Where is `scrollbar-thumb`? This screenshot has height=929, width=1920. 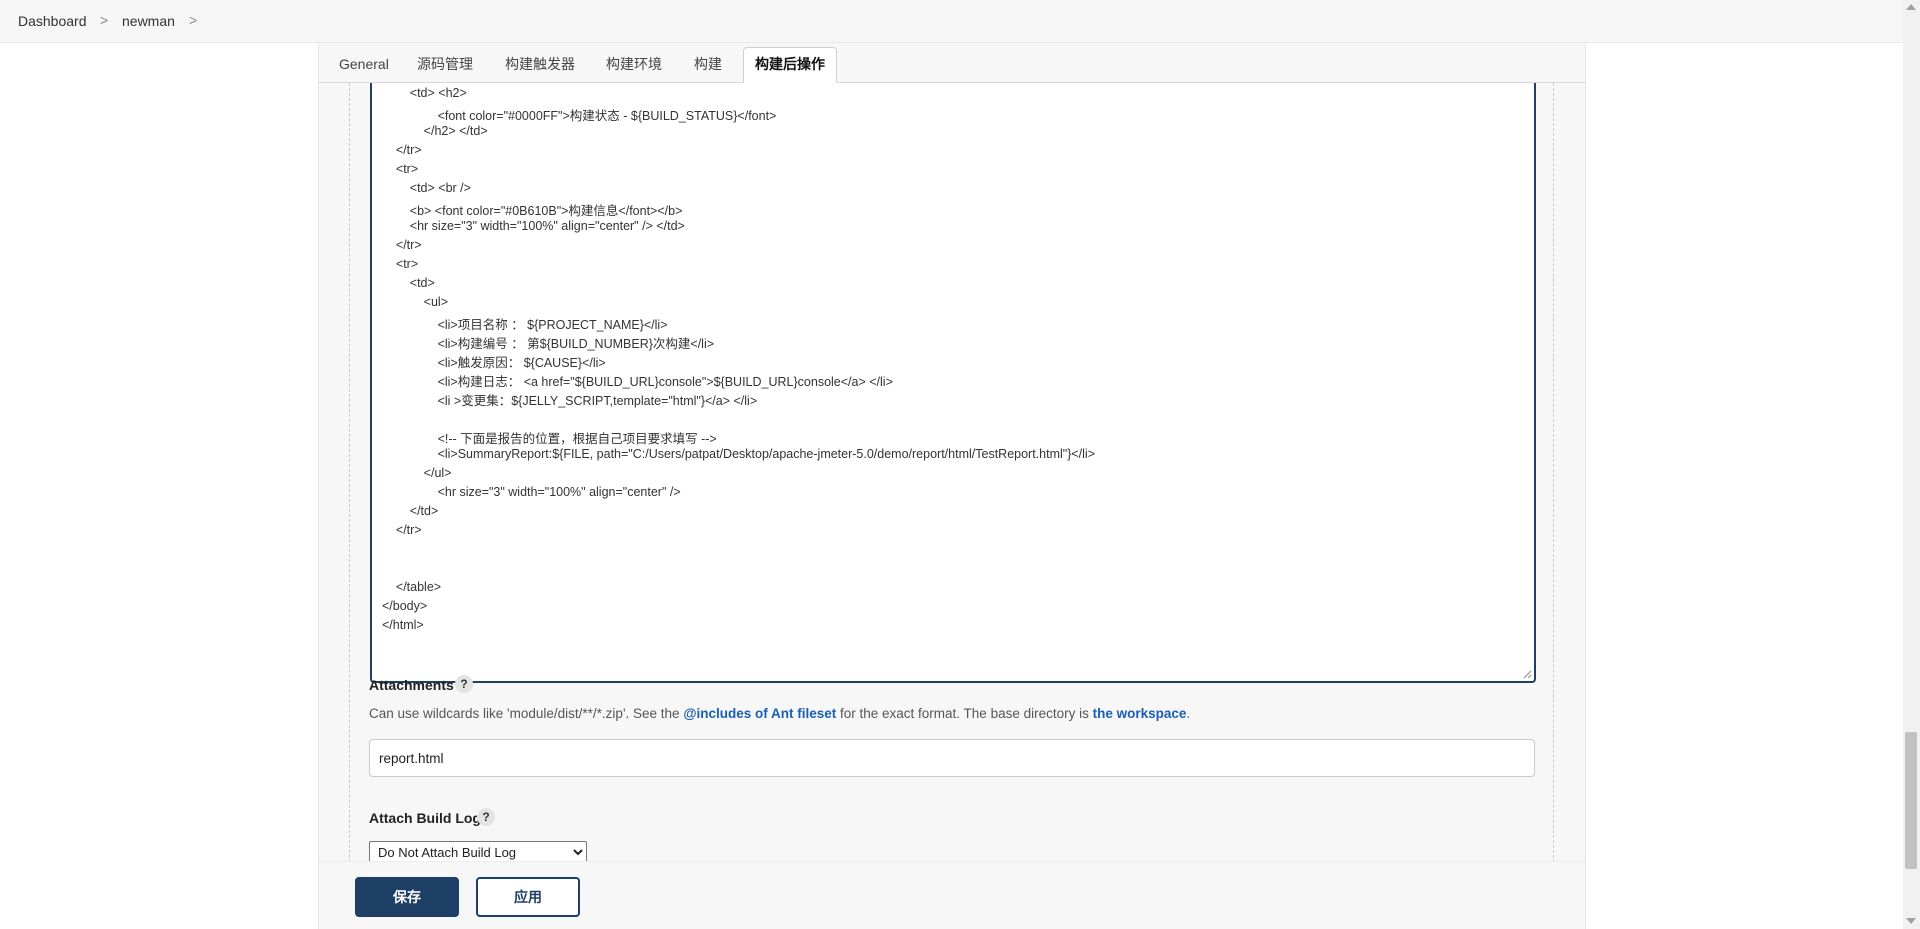 scrollbar-thumb is located at coordinates (1911, 800).